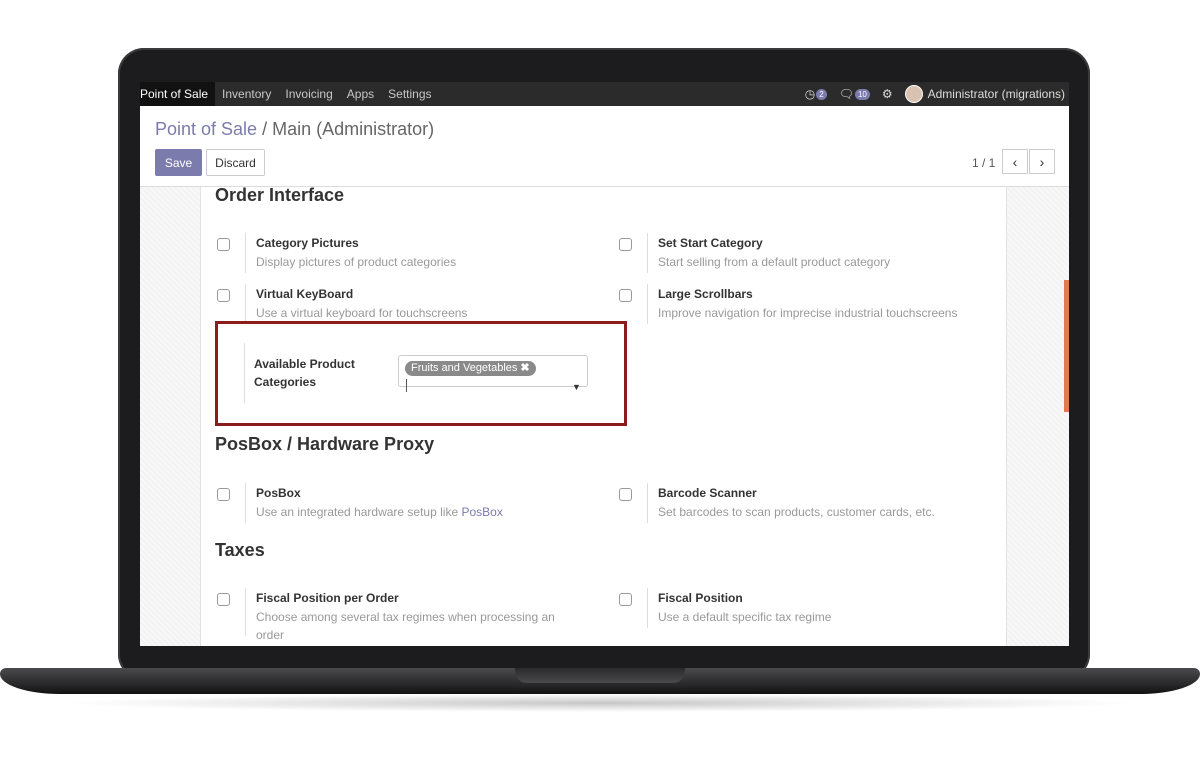 This screenshot has height=766, width=1200. Describe the element at coordinates (406, 385) in the screenshot. I see `text-cursor` at that location.